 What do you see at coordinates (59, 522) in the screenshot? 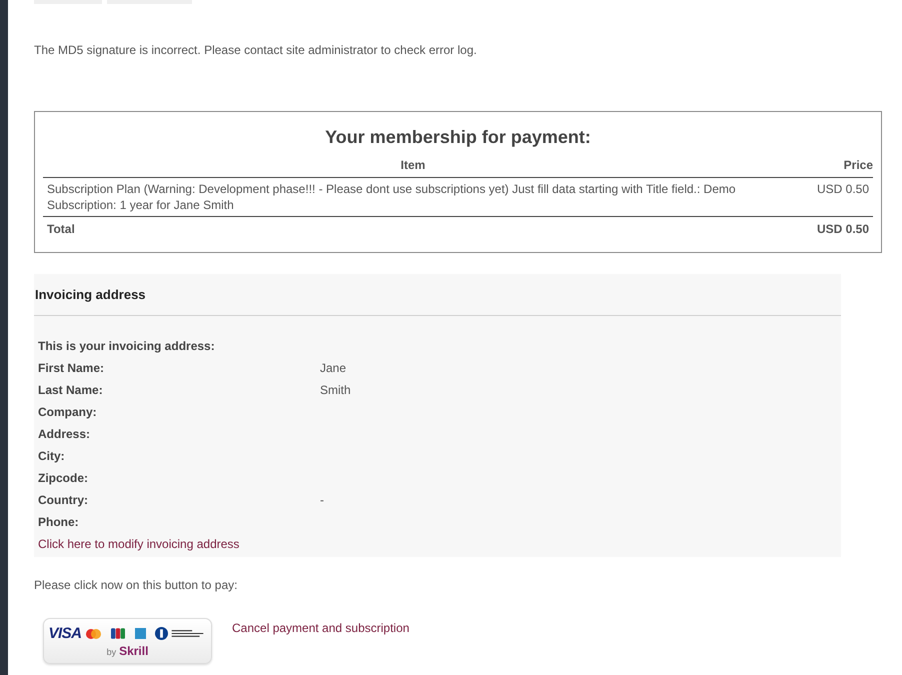
I see `field-label: Phone:` at bounding box center [59, 522].